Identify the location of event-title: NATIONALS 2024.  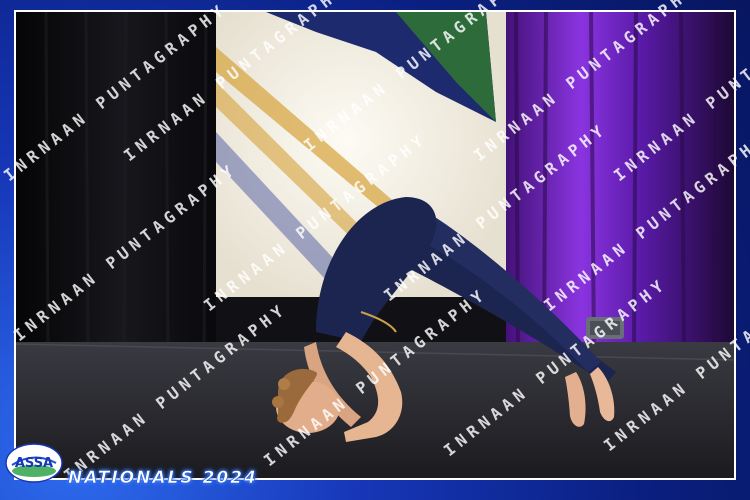
(163, 478).